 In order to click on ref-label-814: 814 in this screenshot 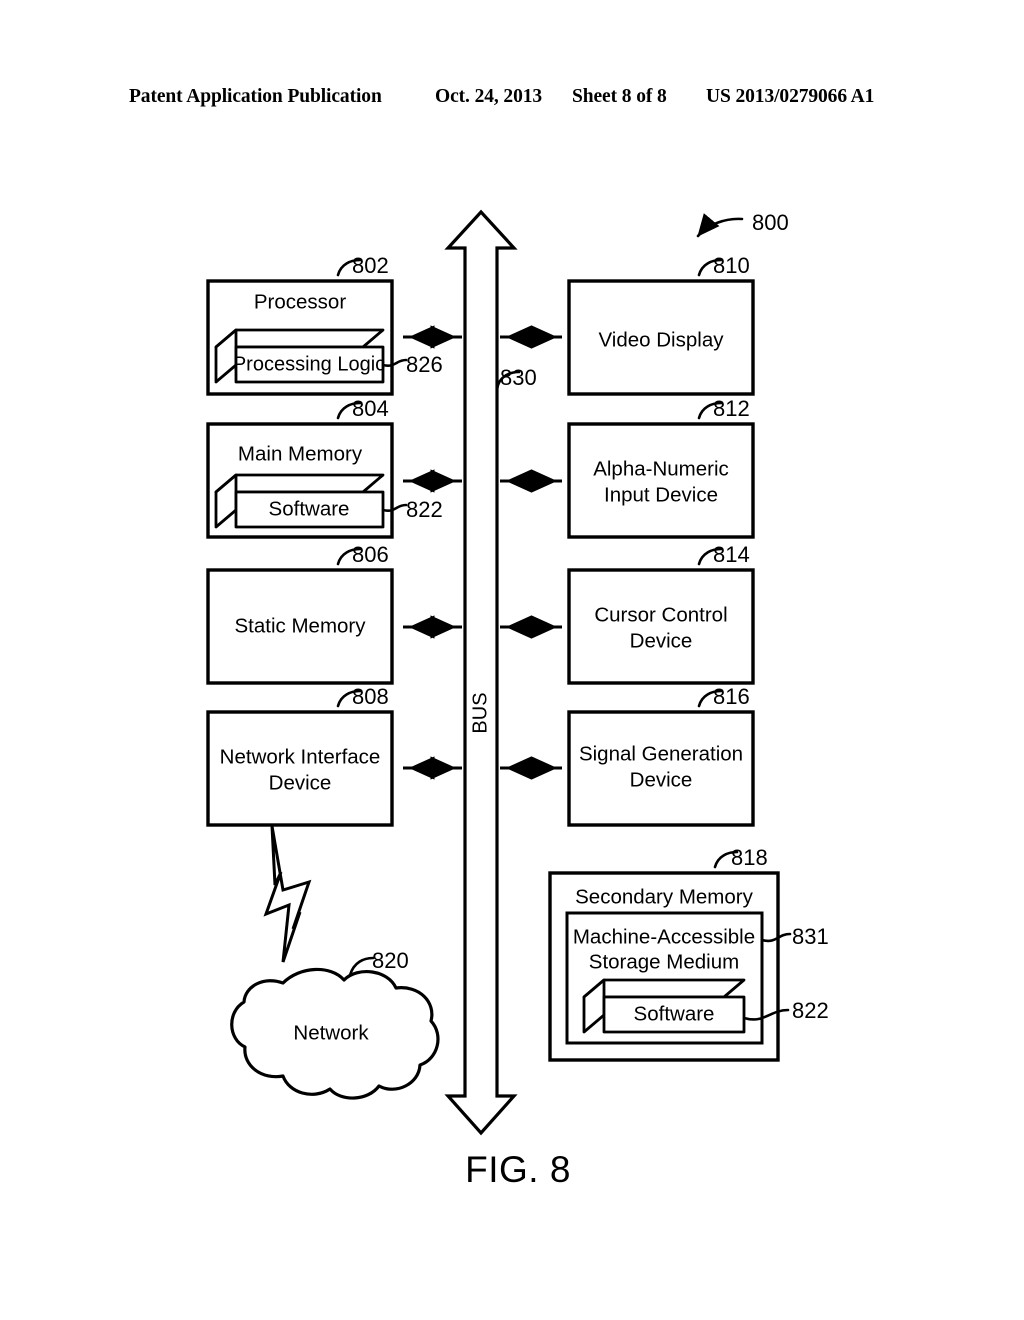, I will do `click(731, 554)`.